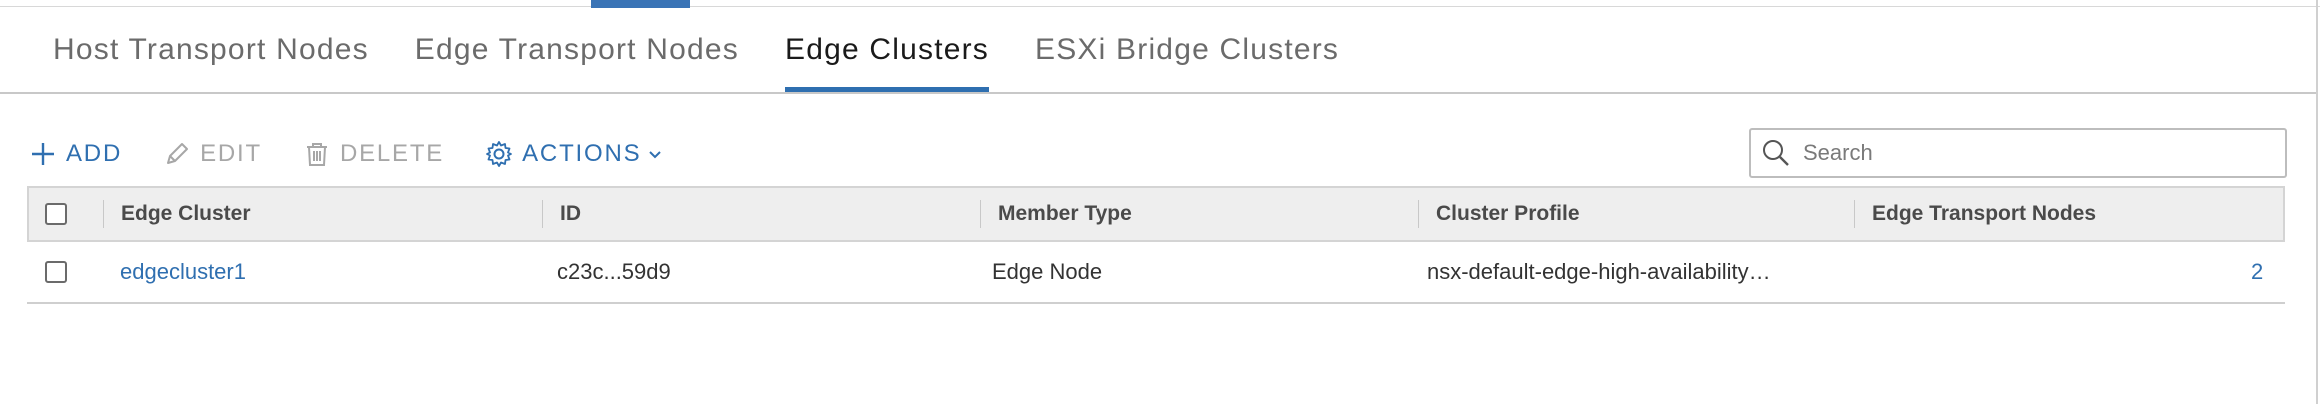 The height and width of the screenshot is (404, 2320). What do you see at coordinates (2317, 202) in the screenshot?
I see `panel-right-border` at bounding box center [2317, 202].